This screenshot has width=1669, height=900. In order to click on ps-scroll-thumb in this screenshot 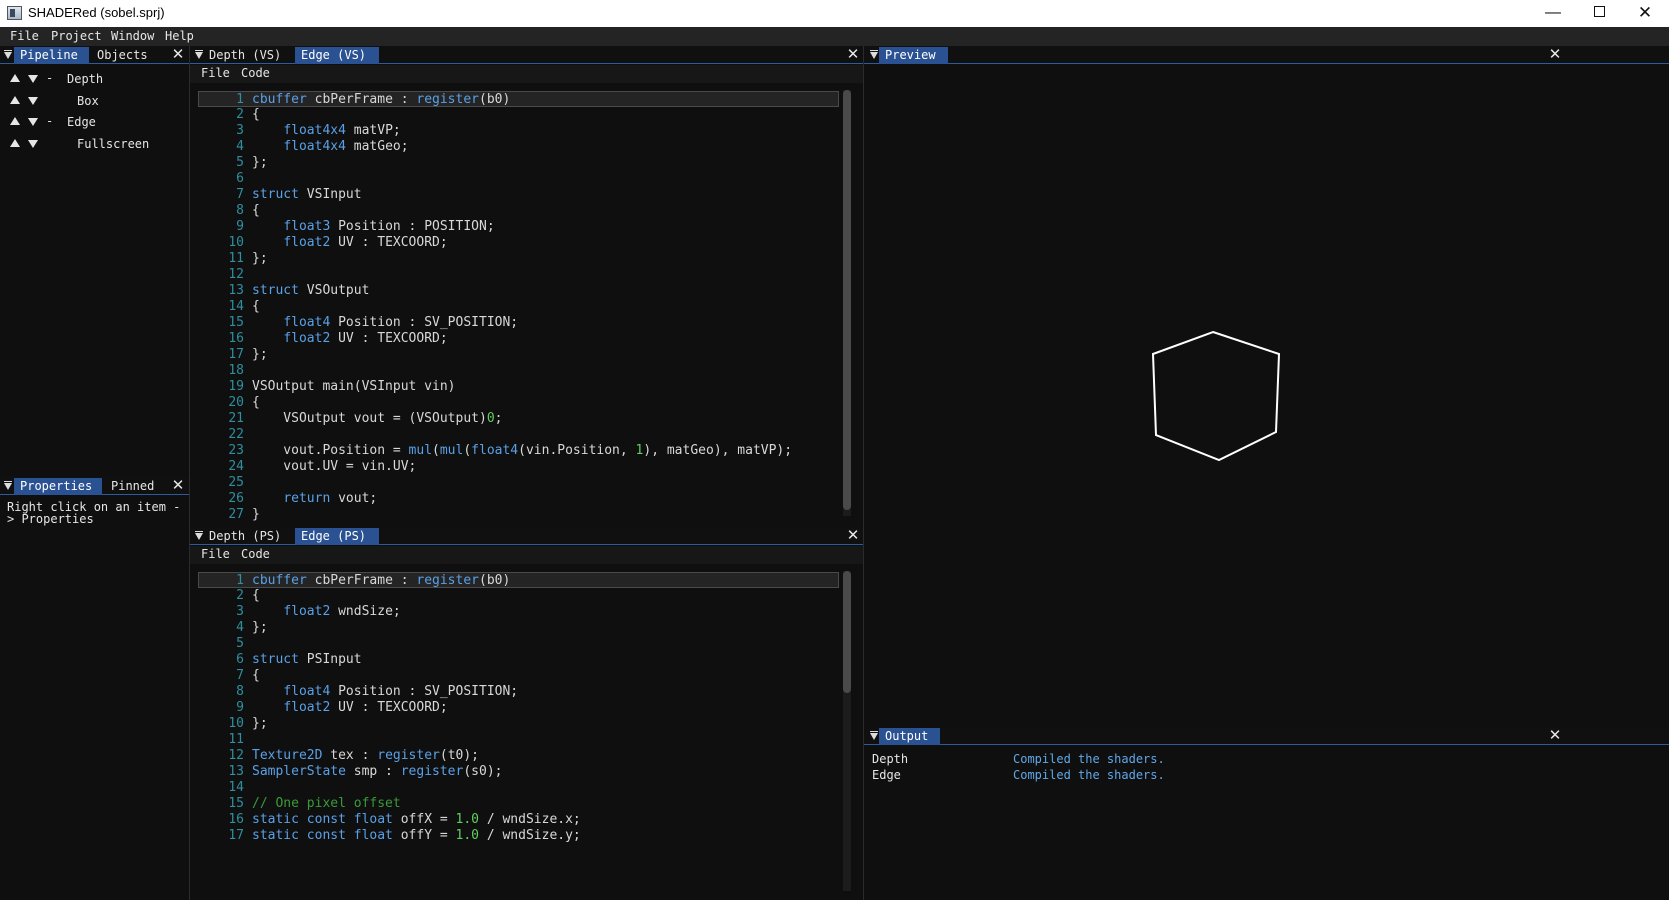, I will do `click(847, 632)`.